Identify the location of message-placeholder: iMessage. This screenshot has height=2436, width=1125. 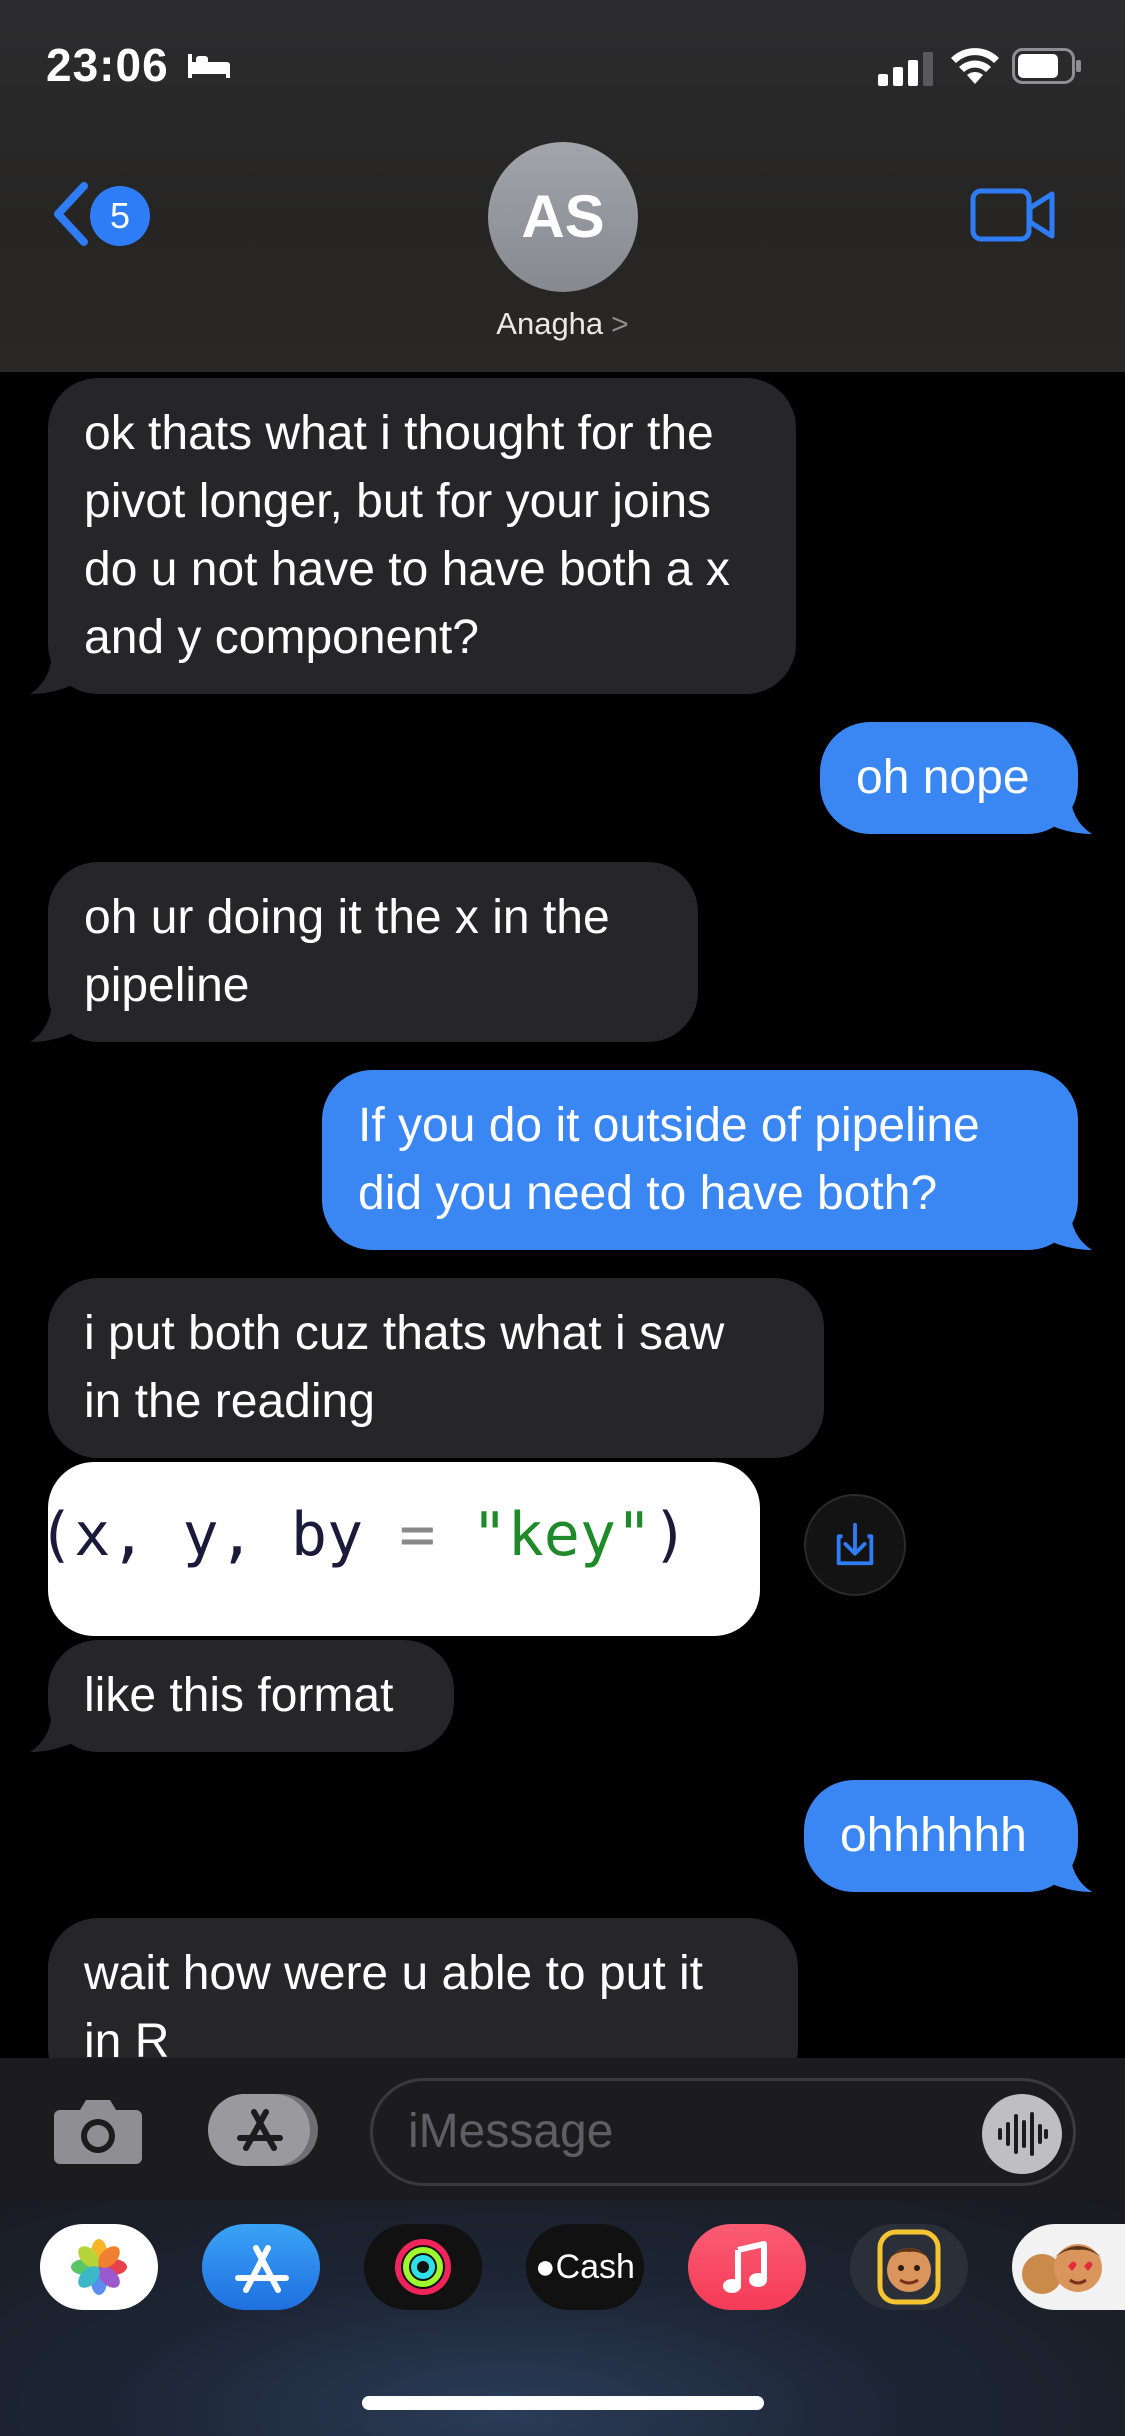
(511, 2131).